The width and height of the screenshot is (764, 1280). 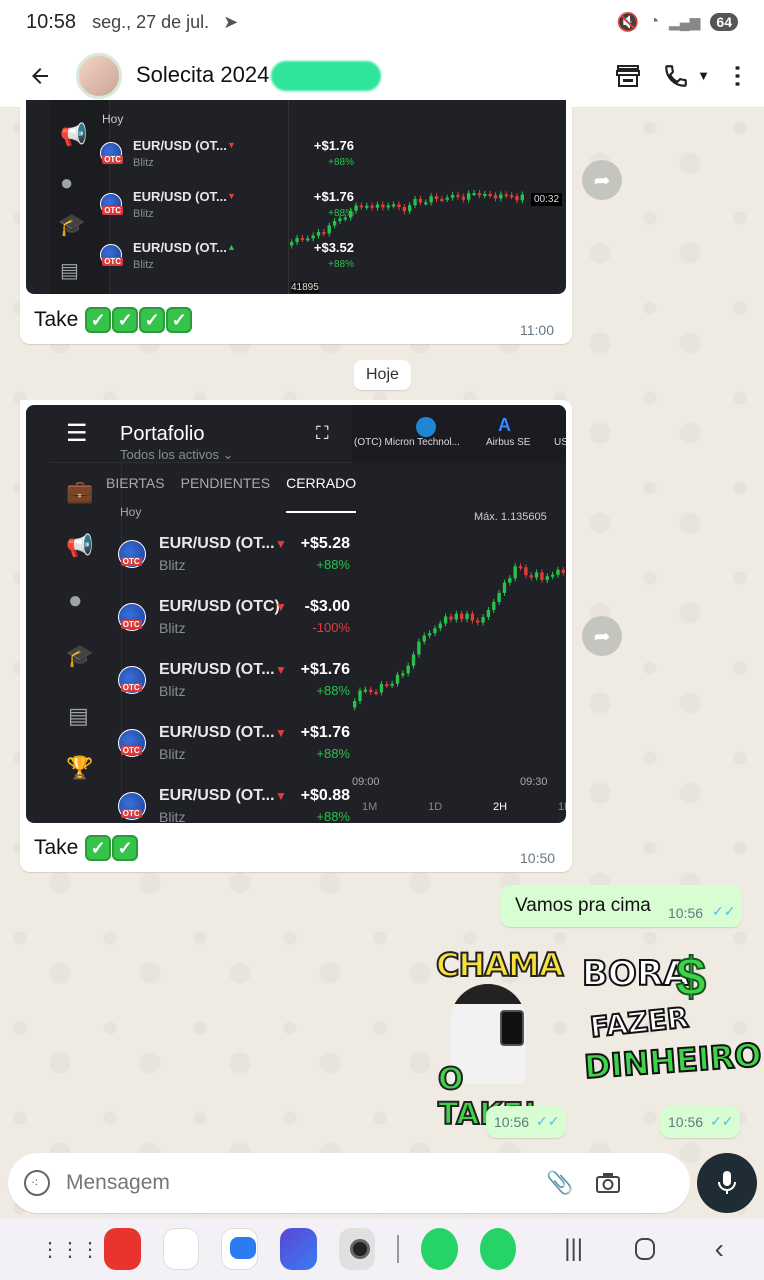 What do you see at coordinates (231, 247) in the screenshot?
I see `direction-arrow-icon: ▲` at bounding box center [231, 247].